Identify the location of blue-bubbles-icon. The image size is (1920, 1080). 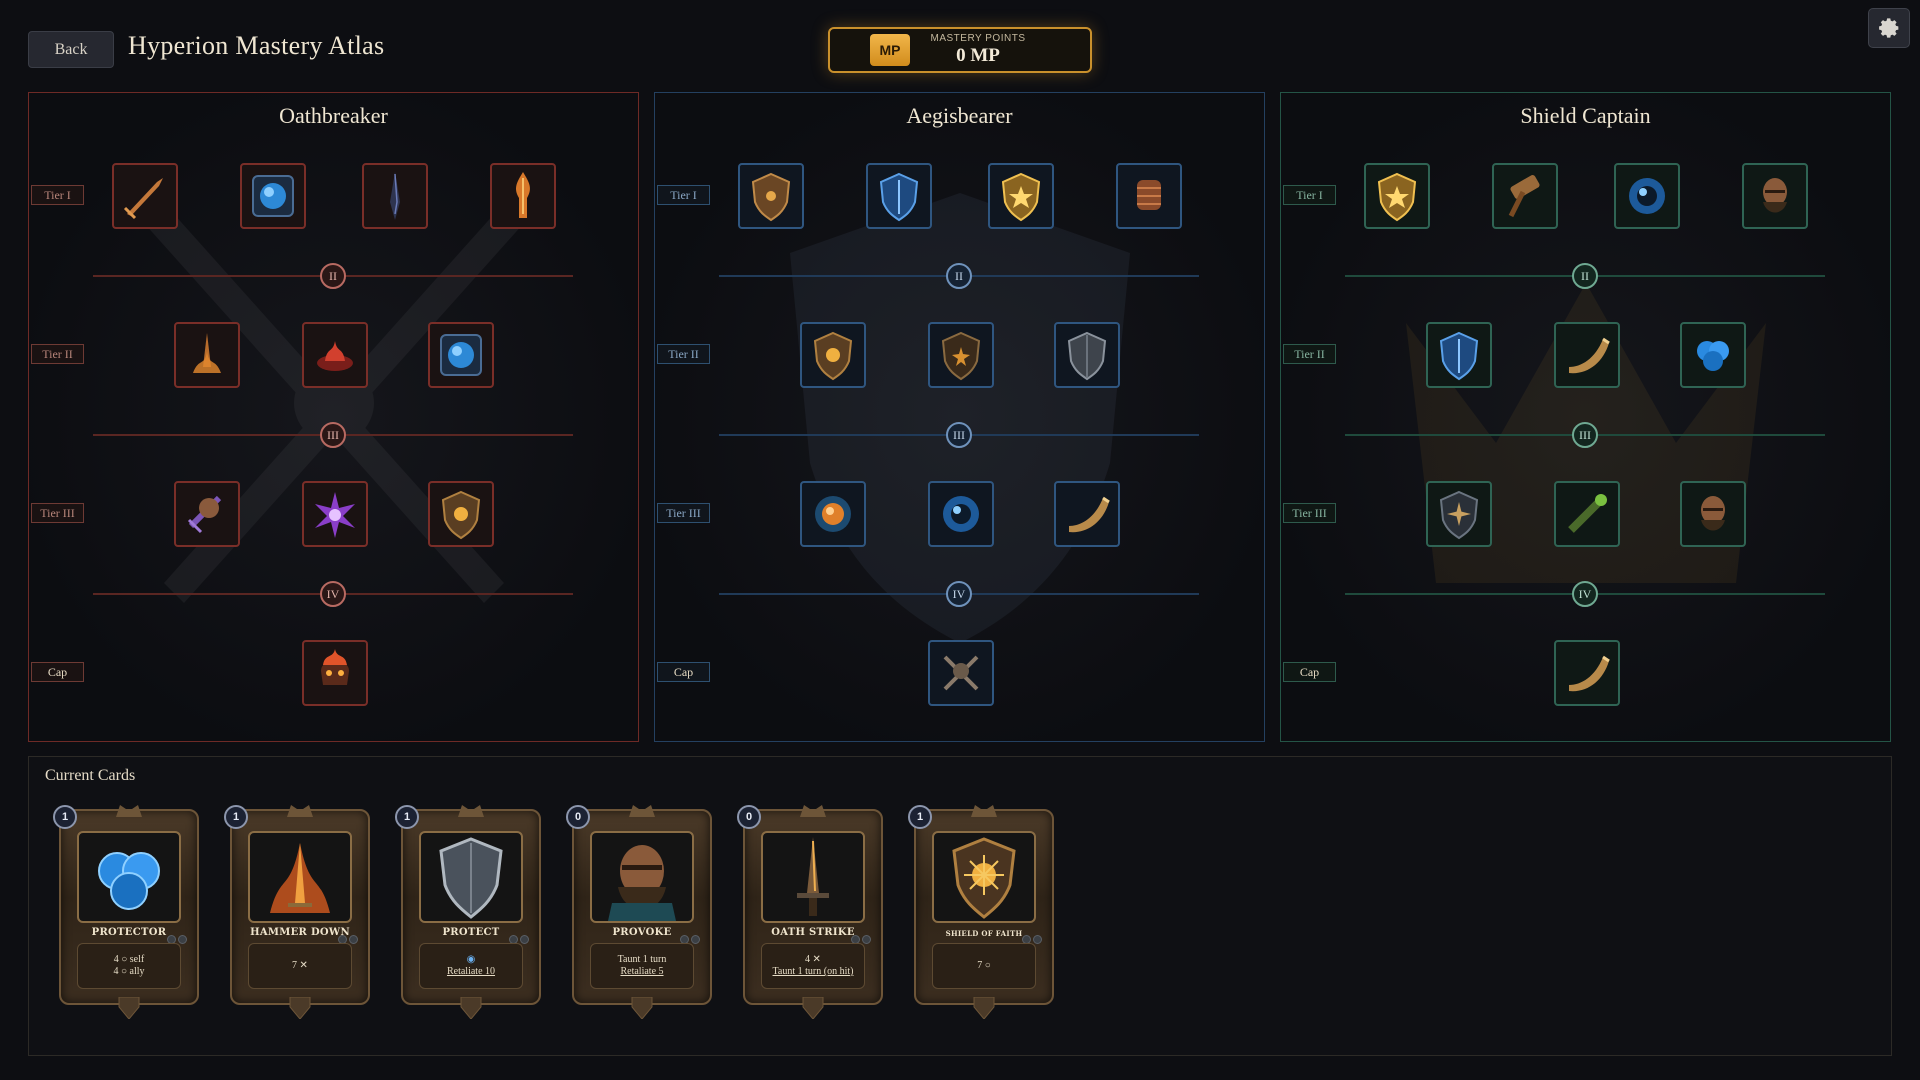
(1713, 356).